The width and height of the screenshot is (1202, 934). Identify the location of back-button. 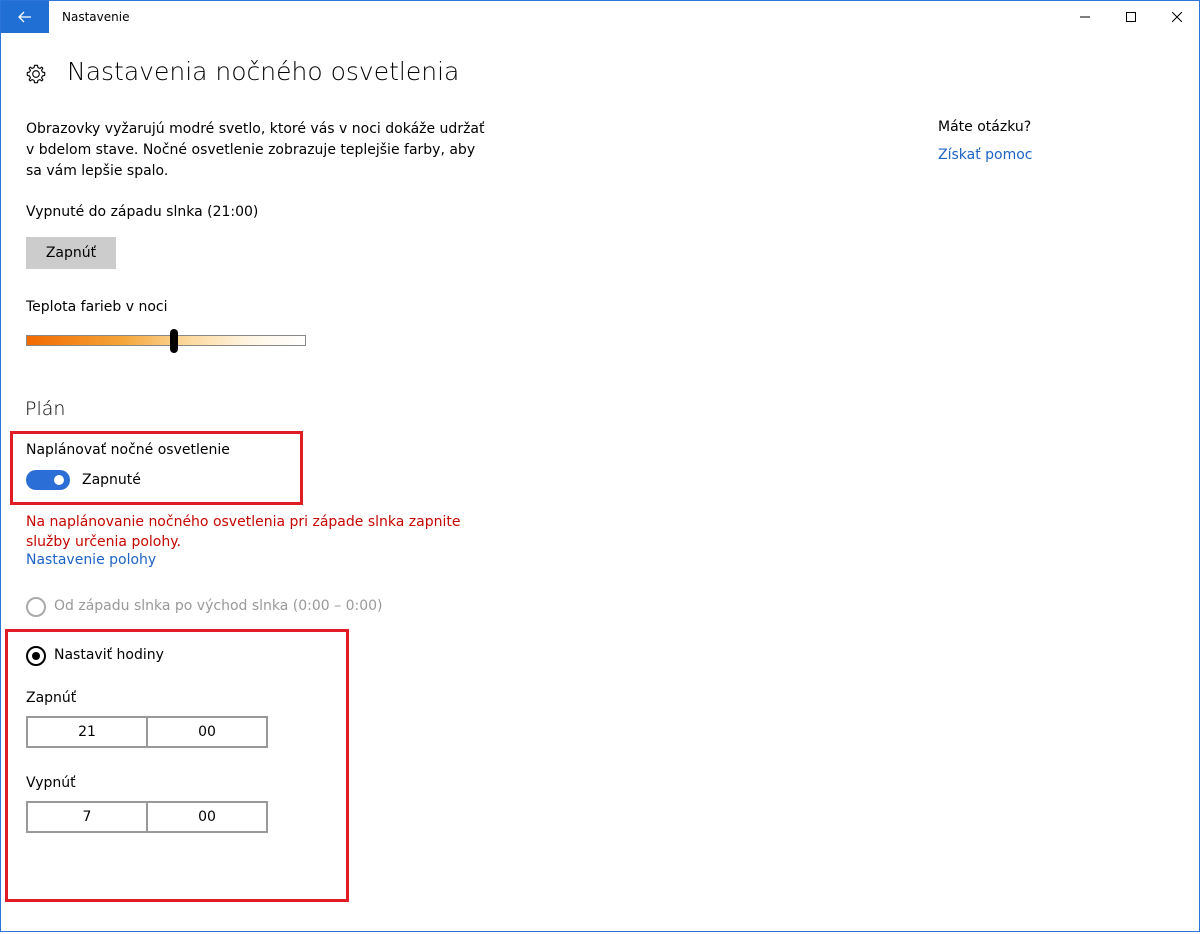
(25, 17).